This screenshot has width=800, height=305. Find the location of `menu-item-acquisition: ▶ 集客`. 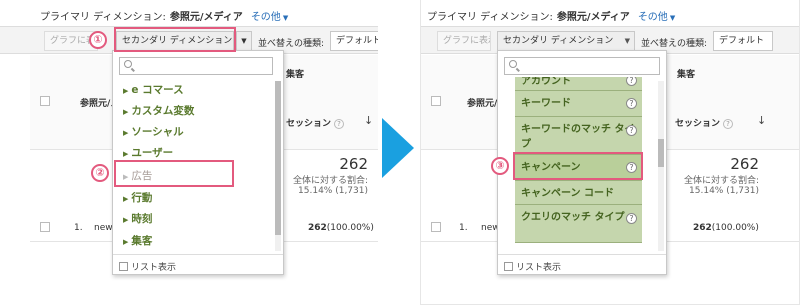

menu-item-acquisition: ▶ 集客 is located at coordinates (137, 240).